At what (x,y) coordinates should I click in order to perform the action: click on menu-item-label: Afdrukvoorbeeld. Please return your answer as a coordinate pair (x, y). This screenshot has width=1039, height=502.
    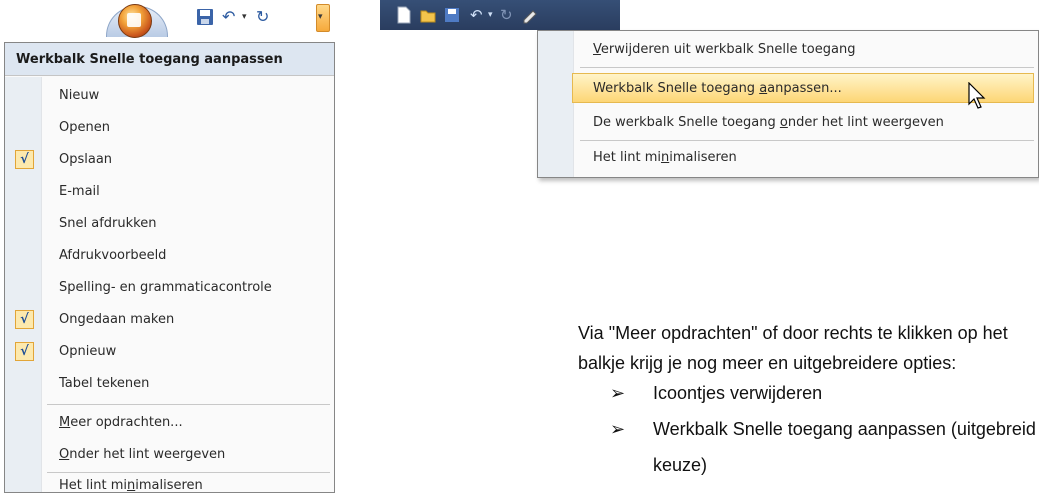
    Looking at the image, I should click on (113, 255).